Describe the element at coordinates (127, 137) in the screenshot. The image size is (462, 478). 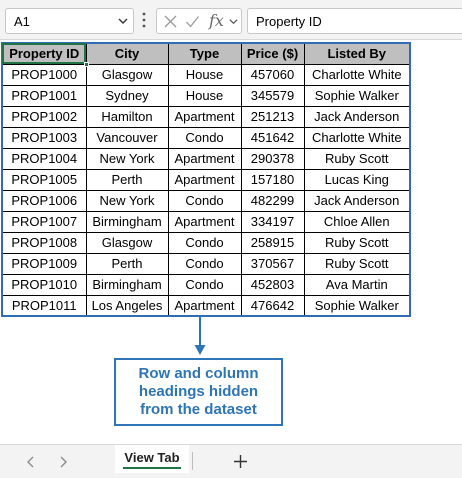
I see `table-cell: Vancouver` at that location.